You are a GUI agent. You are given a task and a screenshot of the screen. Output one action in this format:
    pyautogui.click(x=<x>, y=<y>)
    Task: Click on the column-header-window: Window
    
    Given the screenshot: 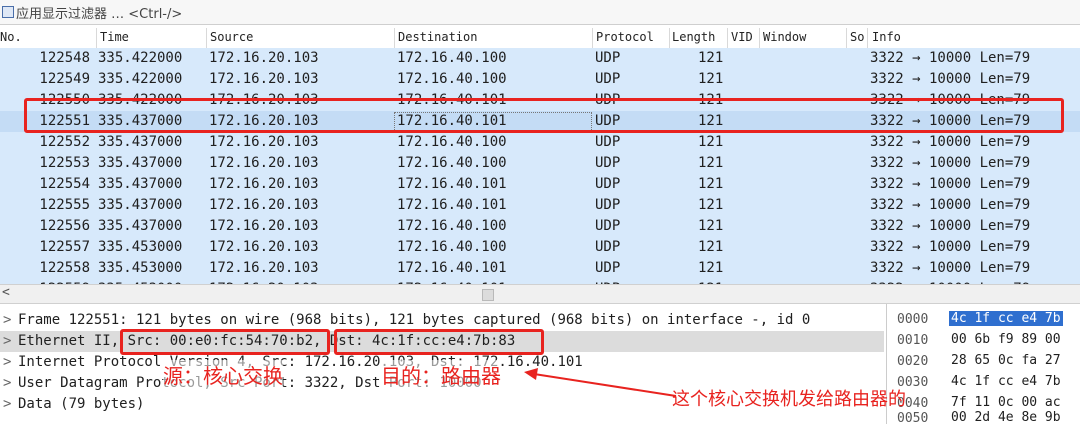 What is the action you would take?
    pyautogui.click(x=784, y=37)
    